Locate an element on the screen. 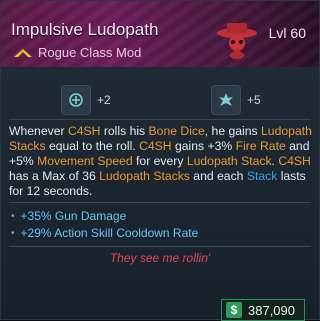 This screenshot has height=321, width=320. price-tag: $ 387,090 is located at coordinates (263, 310).